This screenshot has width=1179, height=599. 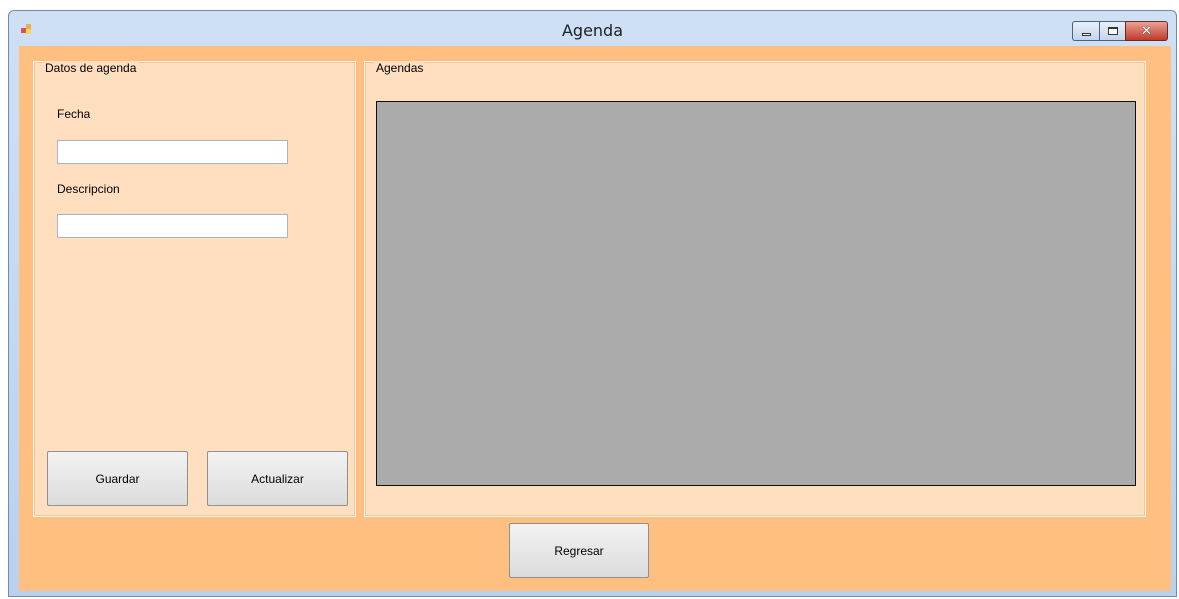 I want to click on descripcion-input, so click(x=172, y=226).